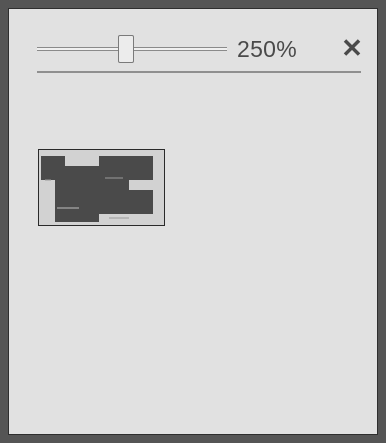 This screenshot has height=443, width=386. Describe the element at coordinates (126, 49) in the screenshot. I see `zoom-slider-thumb` at that location.